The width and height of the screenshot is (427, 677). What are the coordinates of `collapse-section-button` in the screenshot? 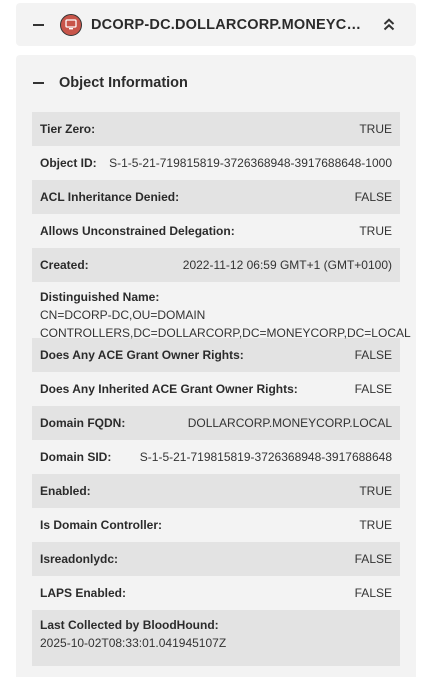 It's located at (38, 83).